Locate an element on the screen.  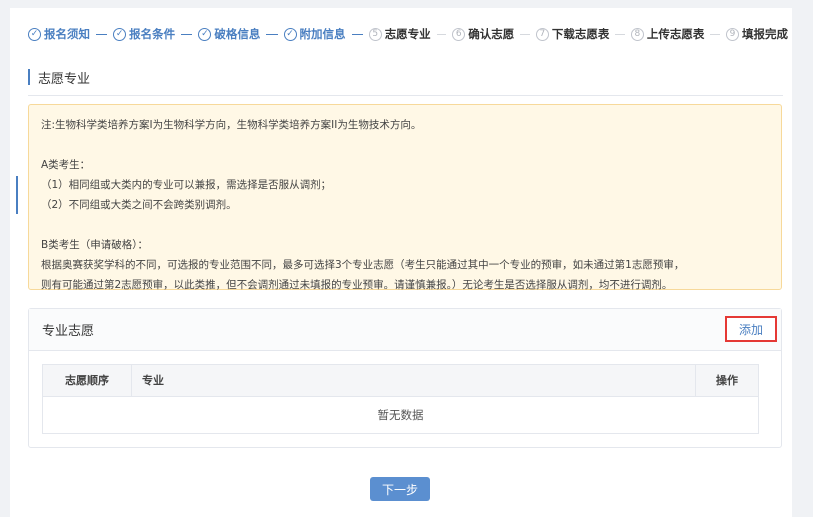
step-label: 志愿专业 is located at coordinates (407, 34).